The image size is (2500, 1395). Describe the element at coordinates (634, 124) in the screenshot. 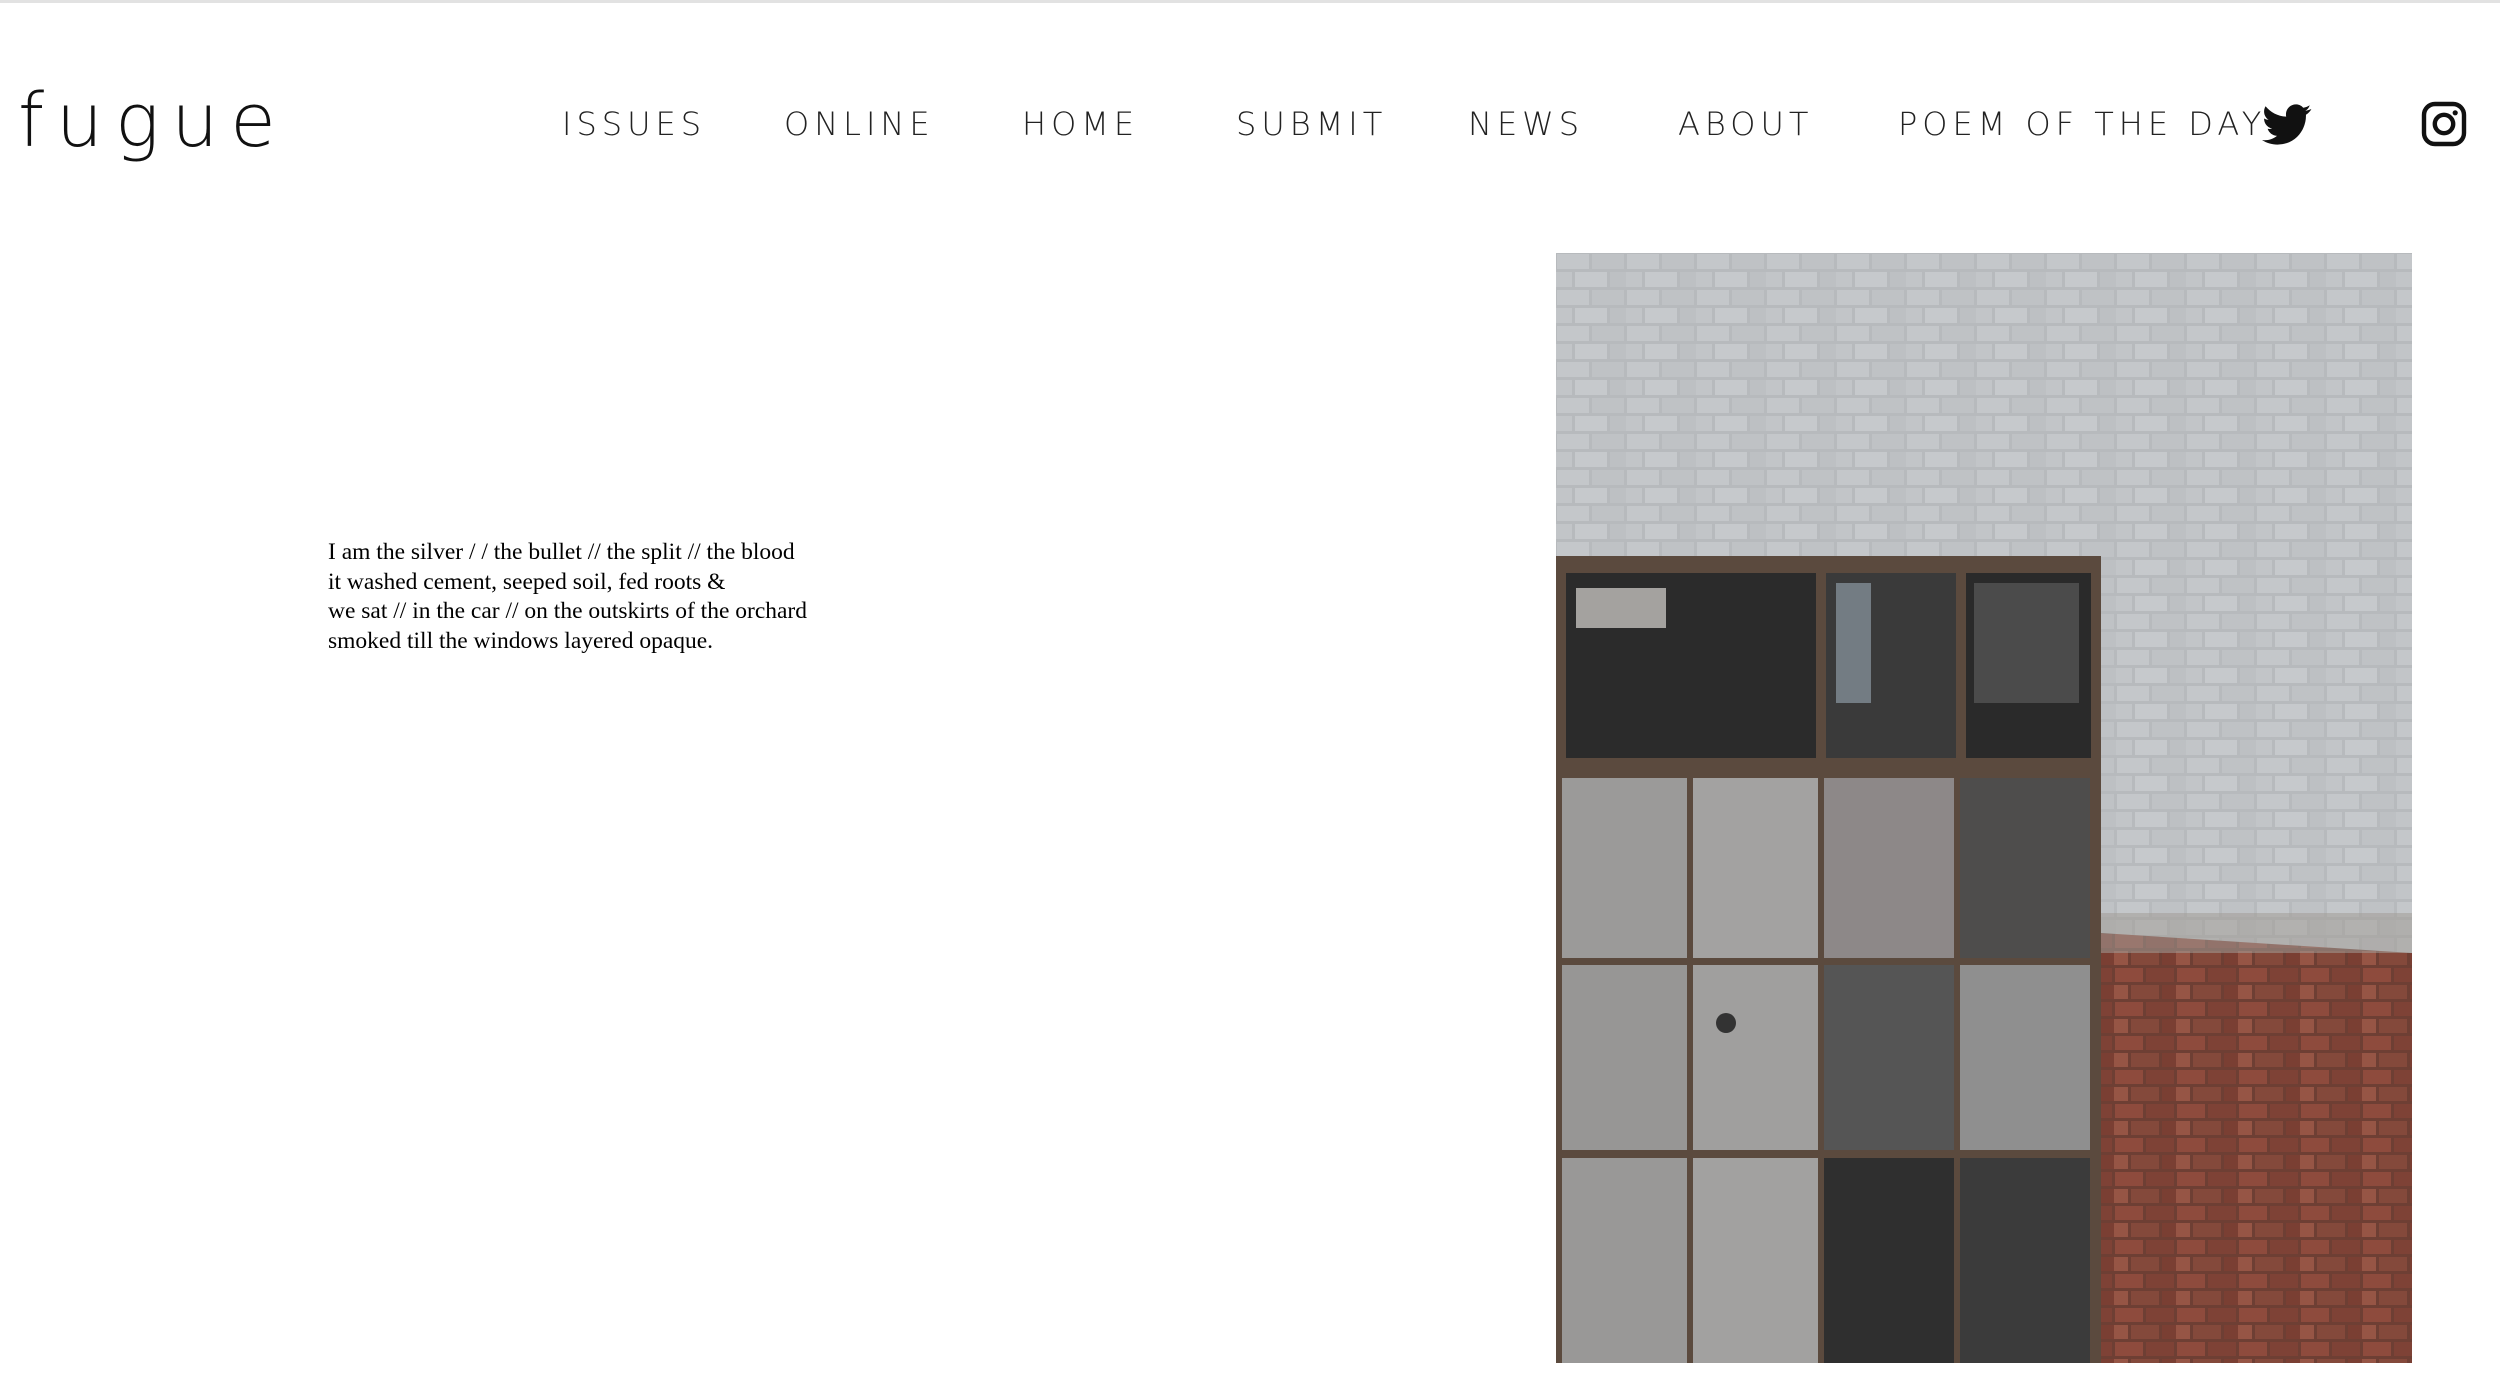

I see `nav-issues: ISSUES` at that location.